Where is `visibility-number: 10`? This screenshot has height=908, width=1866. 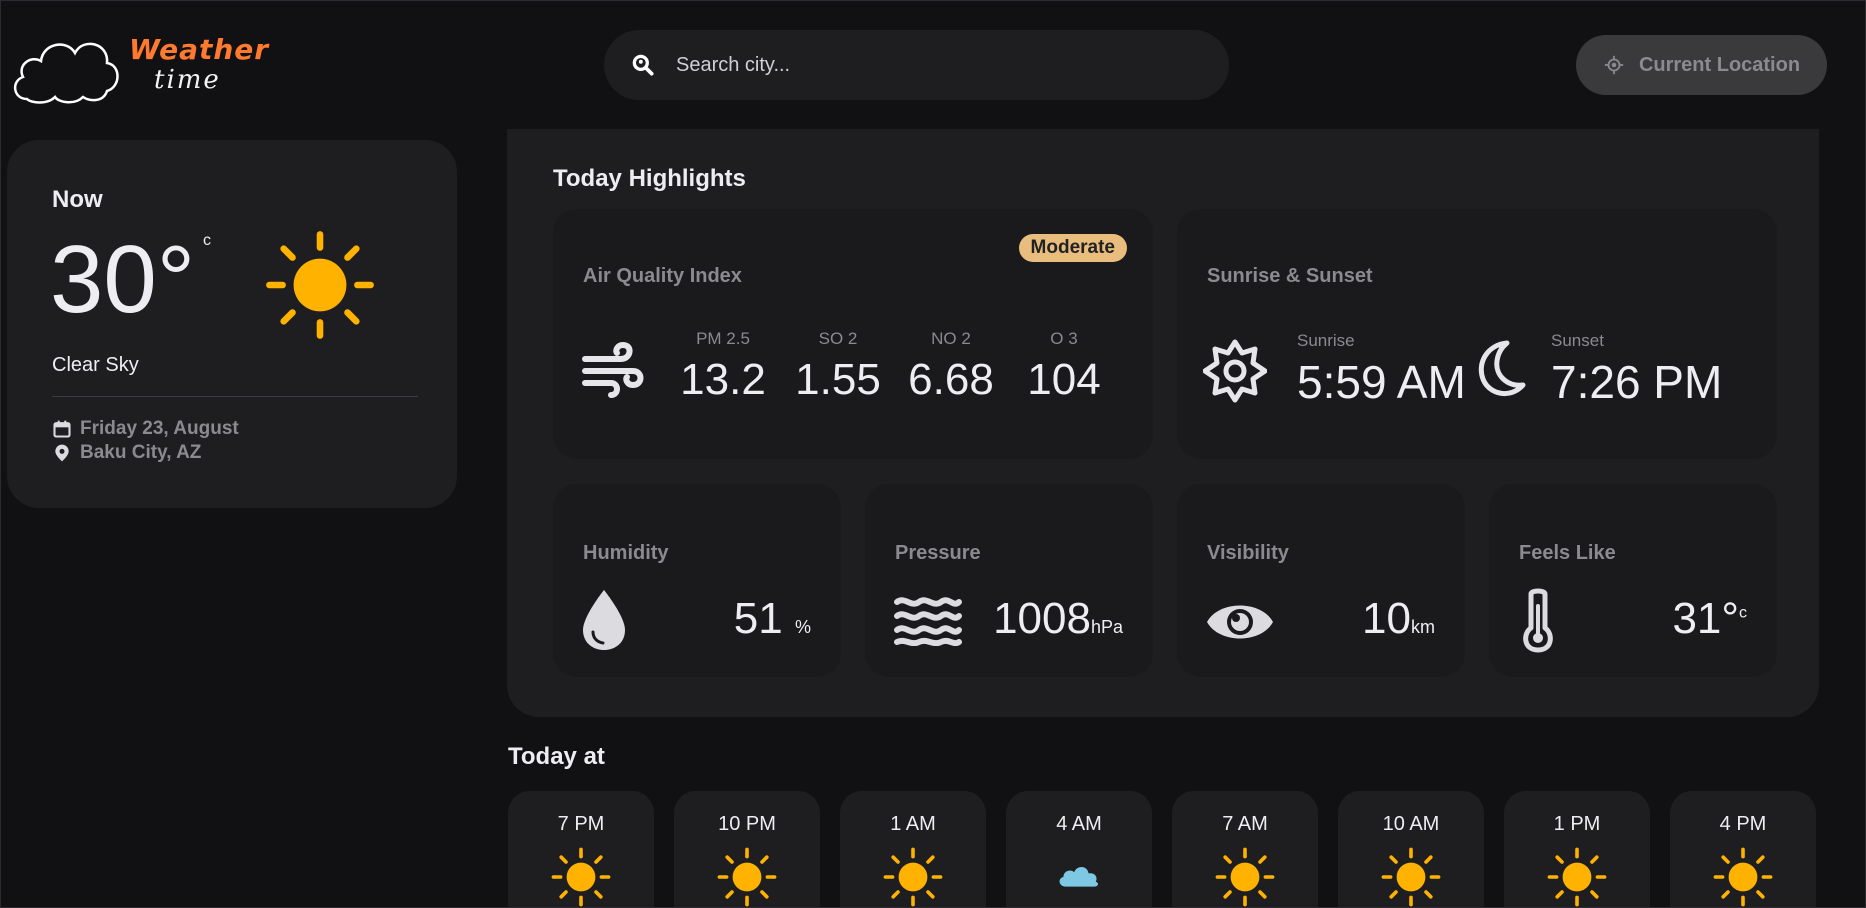 visibility-number: 10 is located at coordinates (1386, 618).